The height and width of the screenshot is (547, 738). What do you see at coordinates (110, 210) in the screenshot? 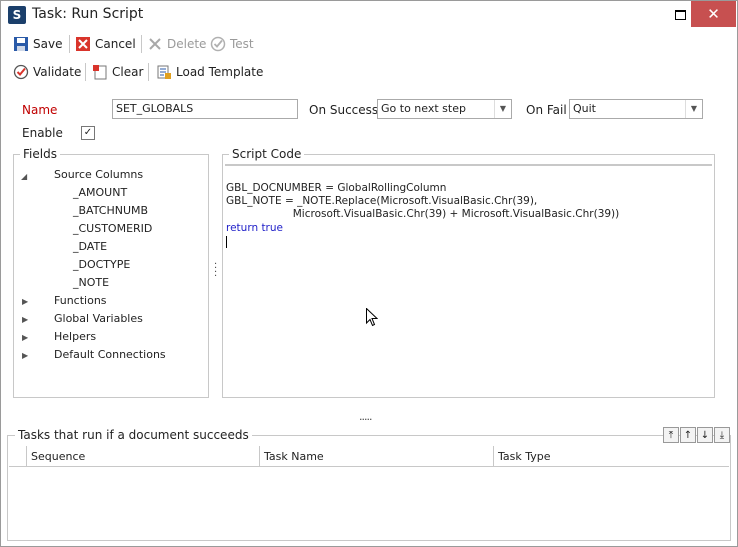
I see `tree-item-batchnumb: _BATCHNUMB` at bounding box center [110, 210].